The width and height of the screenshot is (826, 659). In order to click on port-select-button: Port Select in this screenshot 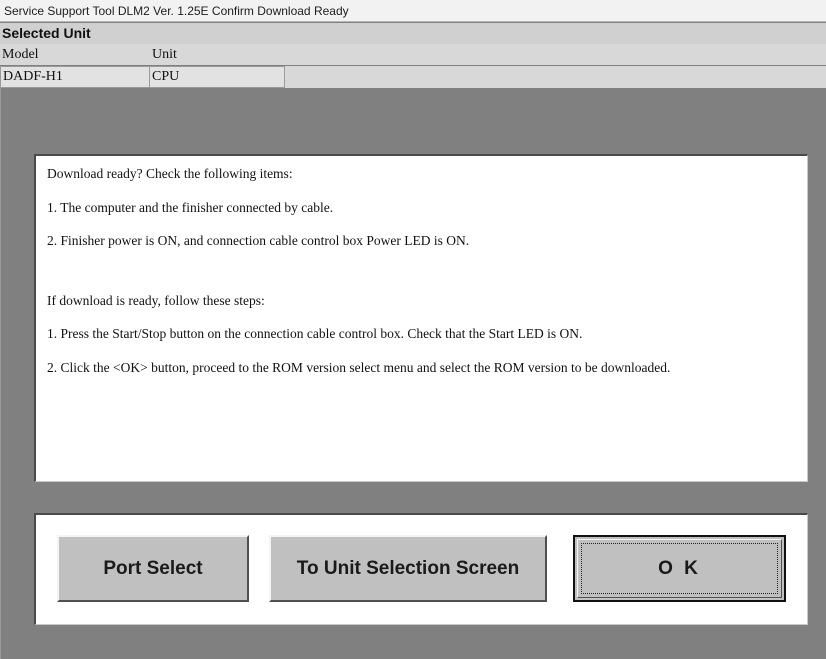, I will do `click(153, 568)`.